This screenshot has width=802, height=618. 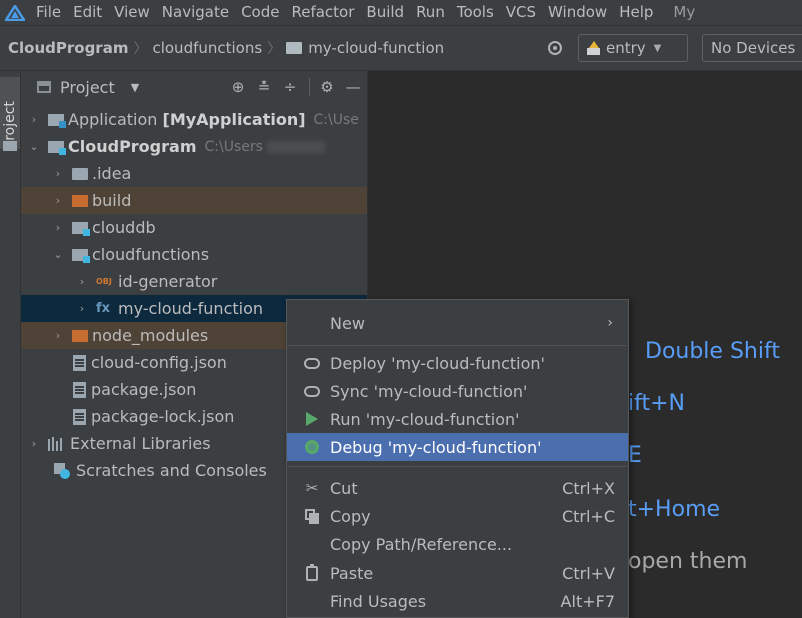 What do you see at coordinates (260, 12) in the screenshot?
I see `menu-code: Code` at bounding box center [260, 12].